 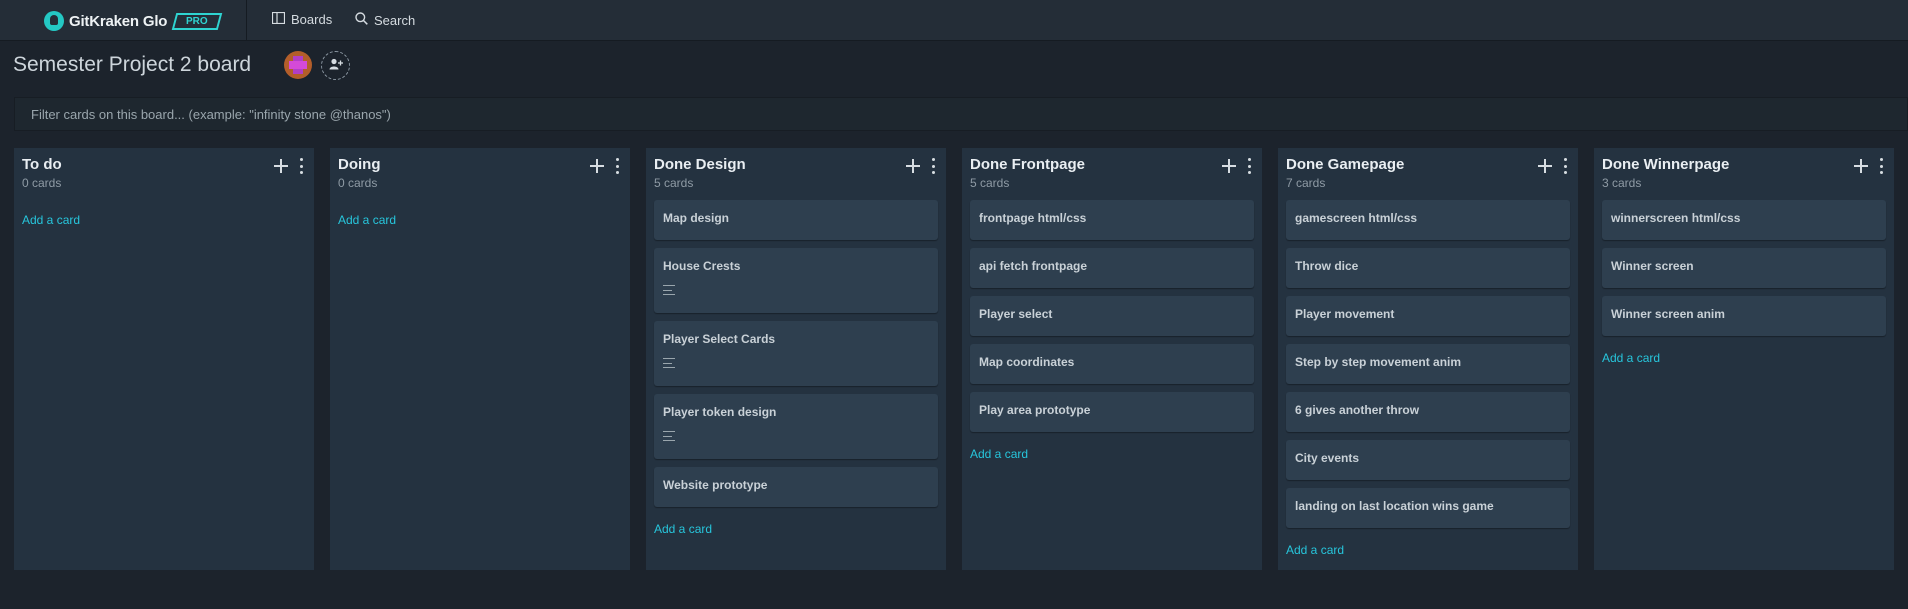 What do you see at coordinates (1378, 362) in the screenshot?
I see `card-title: Step by step movement anim` at bounding box center [1378, 362].